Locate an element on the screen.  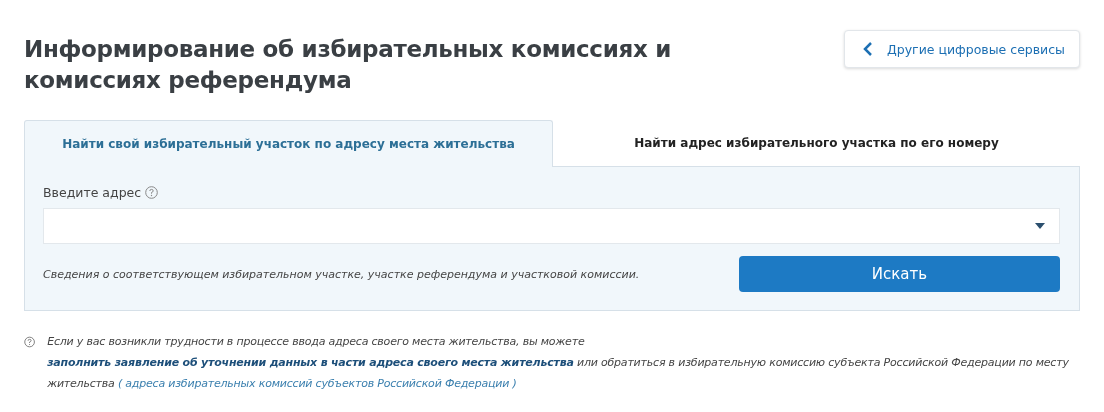
help-note: Если у вас возникли трудности в процессе ввода адреса своего места жительства, вы можете заполнить заявление об уточнении данных в части адреса своего места жительства или обратиться в избирательную комиссию субъекта Российской Федерации по месту жительства ( адреса избирательных комиссий субъектов Российской Федерации ) is located at coordinates (558, 363).